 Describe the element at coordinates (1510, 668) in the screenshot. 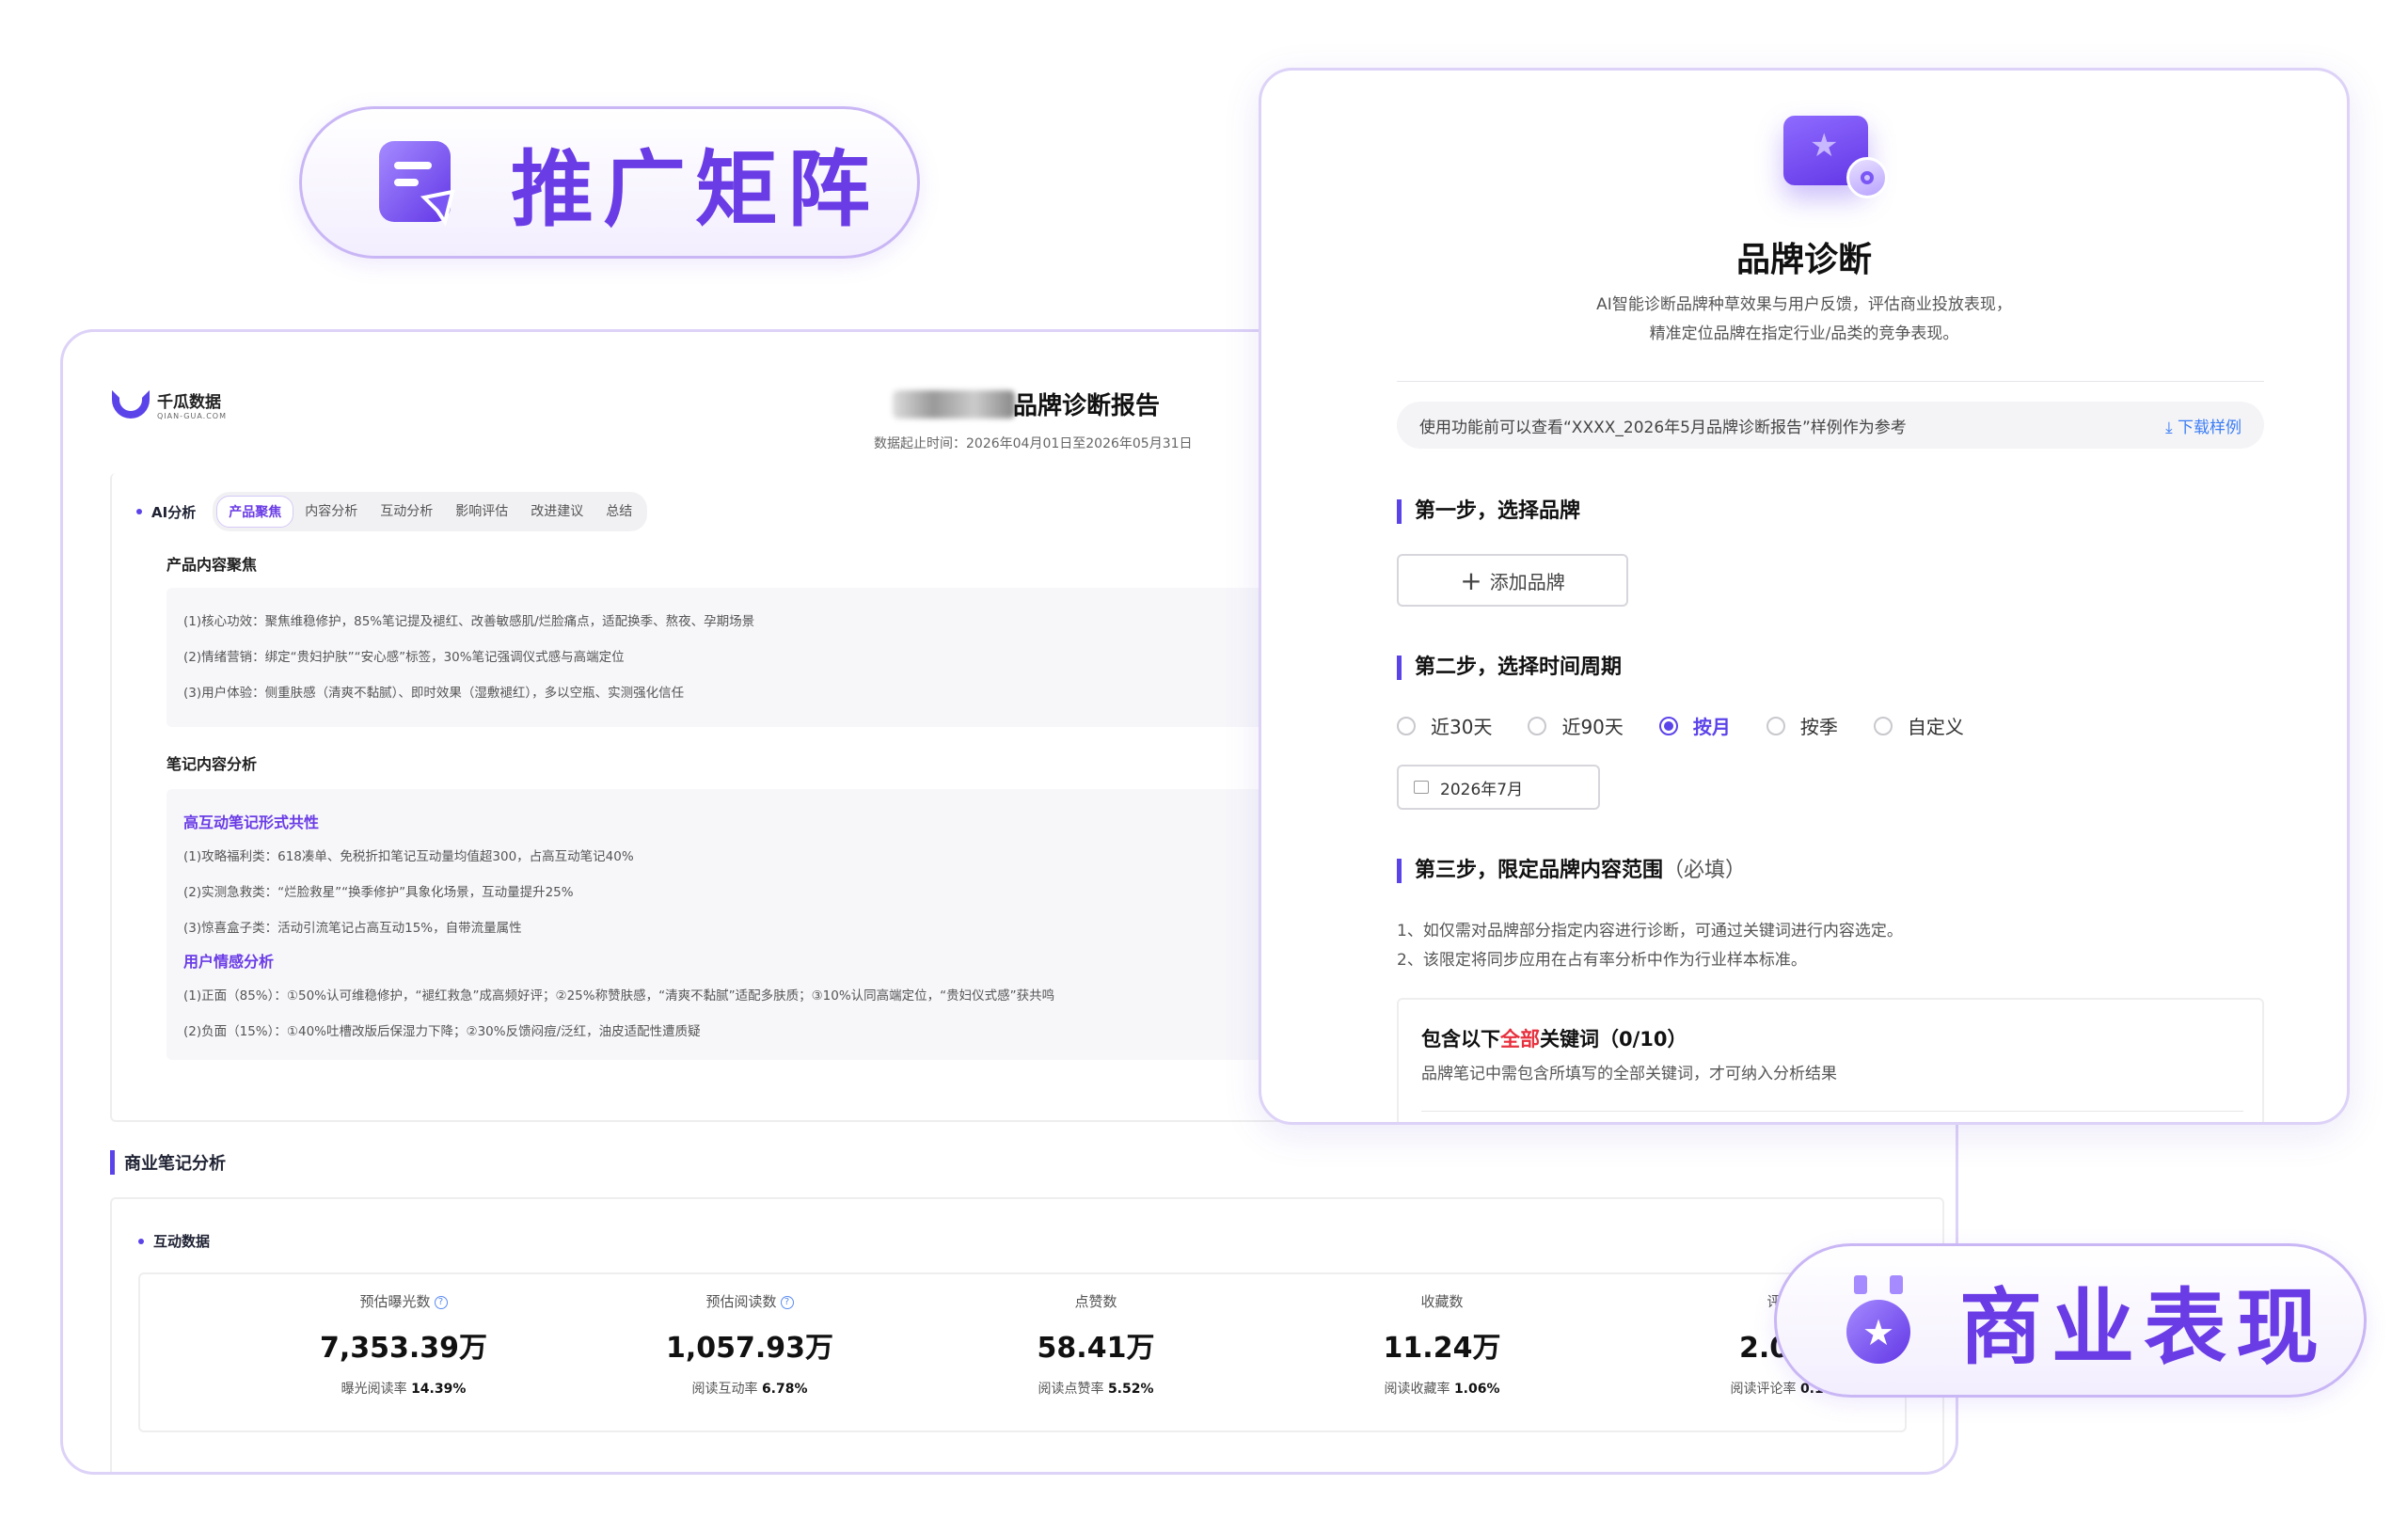

I see `step2-heading: 第二步，选择时间周期` at that location.